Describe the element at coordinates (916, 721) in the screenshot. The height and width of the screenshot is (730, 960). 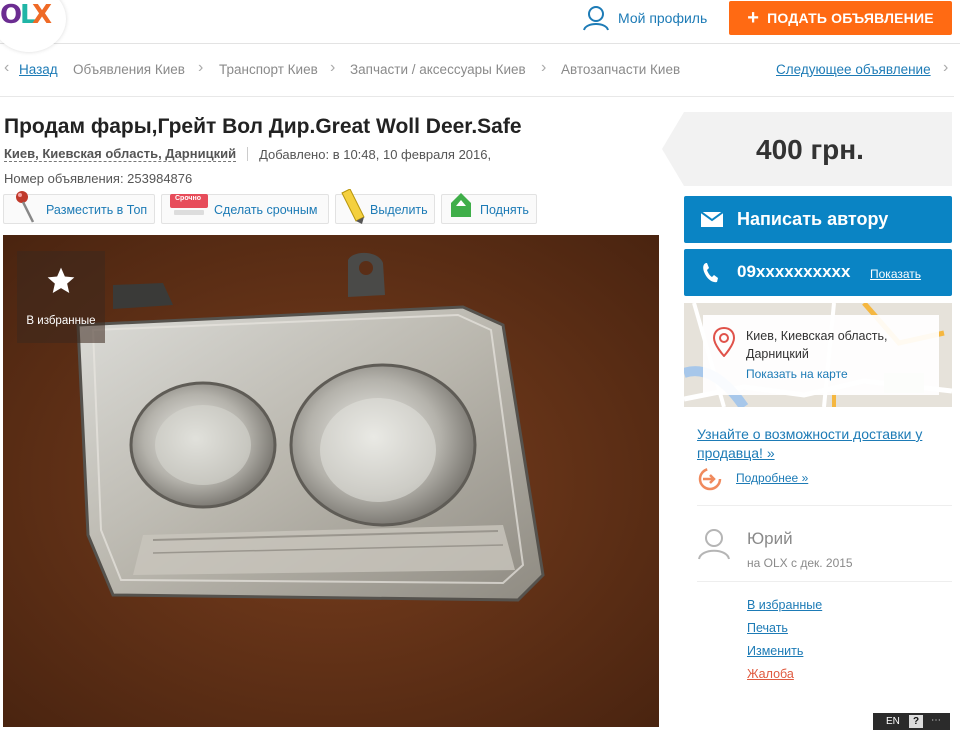
I see `help-icon: ?` at that location.